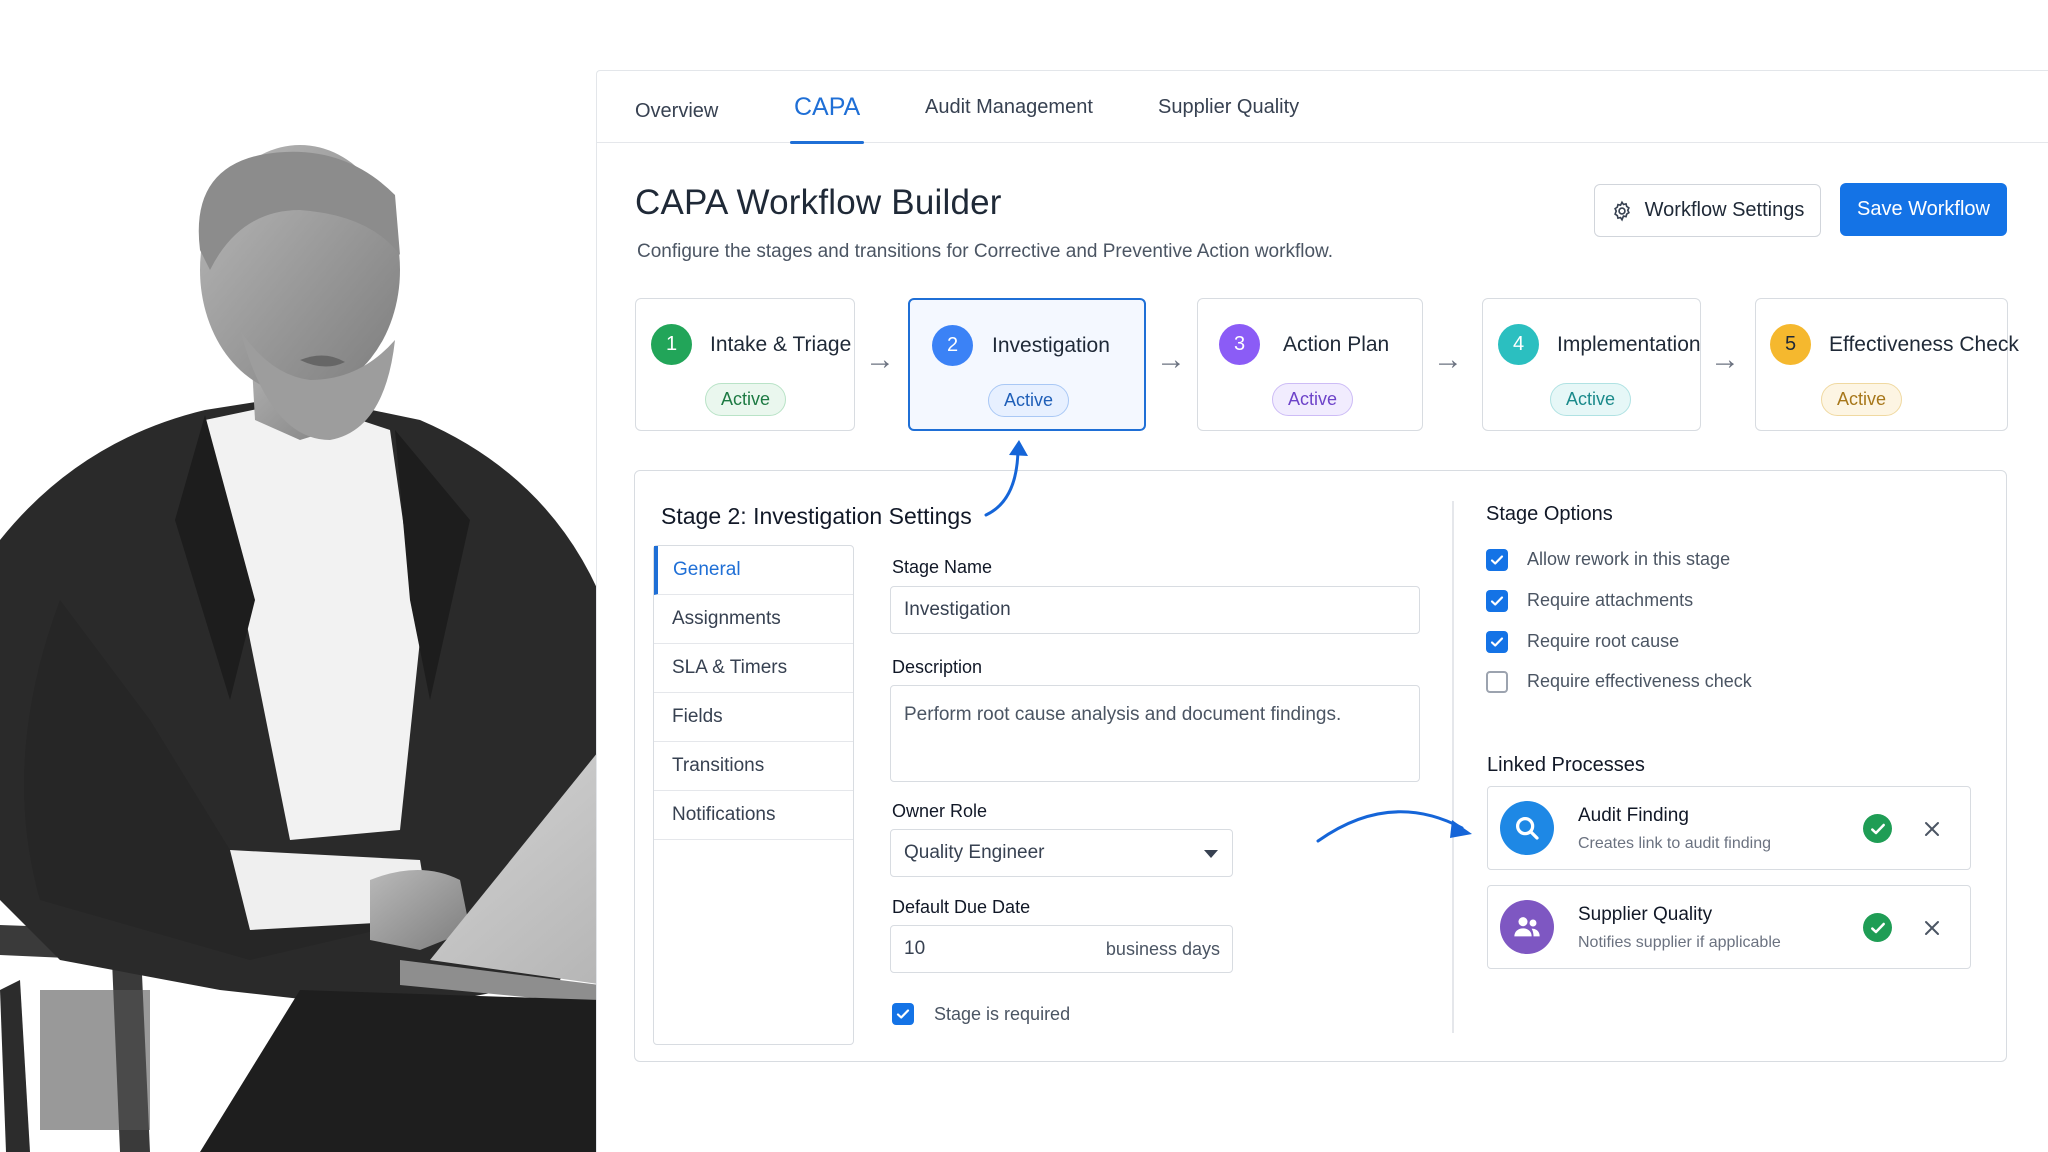 The image size is (2048, 1152). What do you see at coordinates (1061, 949) in the screenshot?
I see `default-due-date-input: 10 business days` at bounding box center [1061, 949].